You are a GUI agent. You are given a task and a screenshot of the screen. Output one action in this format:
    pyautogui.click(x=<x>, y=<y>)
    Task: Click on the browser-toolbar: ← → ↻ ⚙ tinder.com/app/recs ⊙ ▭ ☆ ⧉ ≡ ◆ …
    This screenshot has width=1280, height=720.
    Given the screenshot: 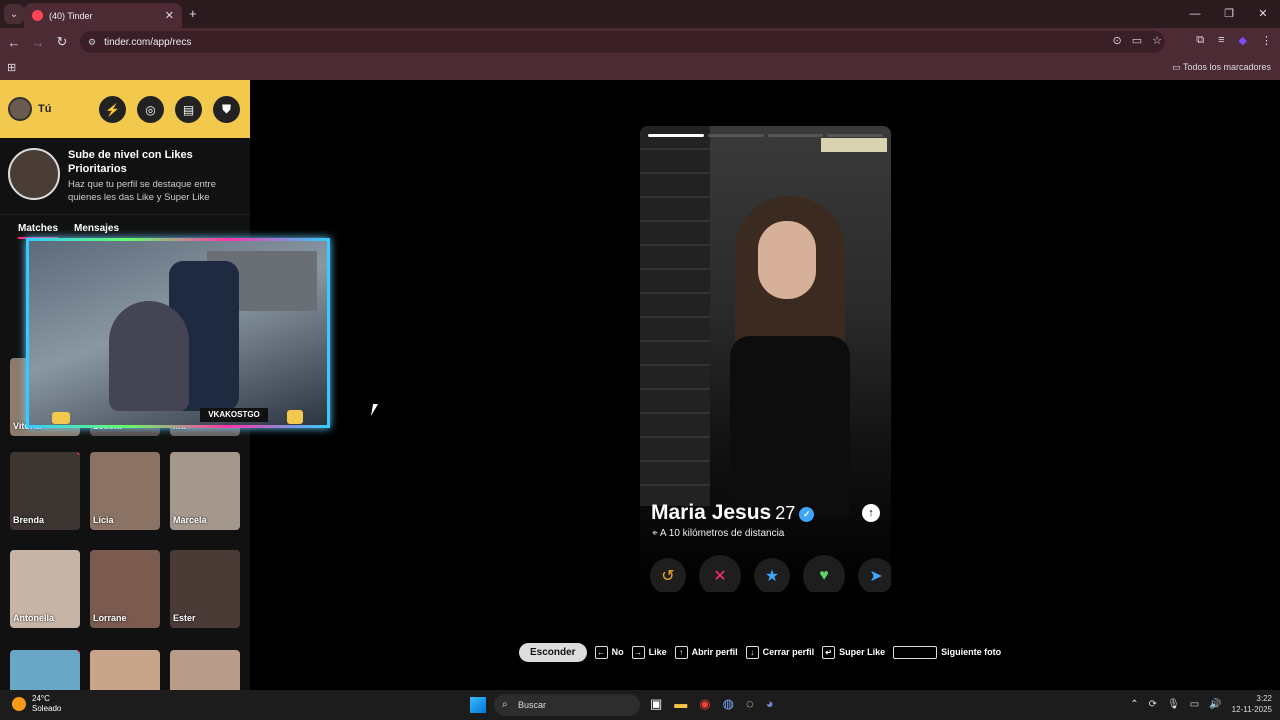 What is the action you would take?
    pyautogui.click(x=640, y=42)
    